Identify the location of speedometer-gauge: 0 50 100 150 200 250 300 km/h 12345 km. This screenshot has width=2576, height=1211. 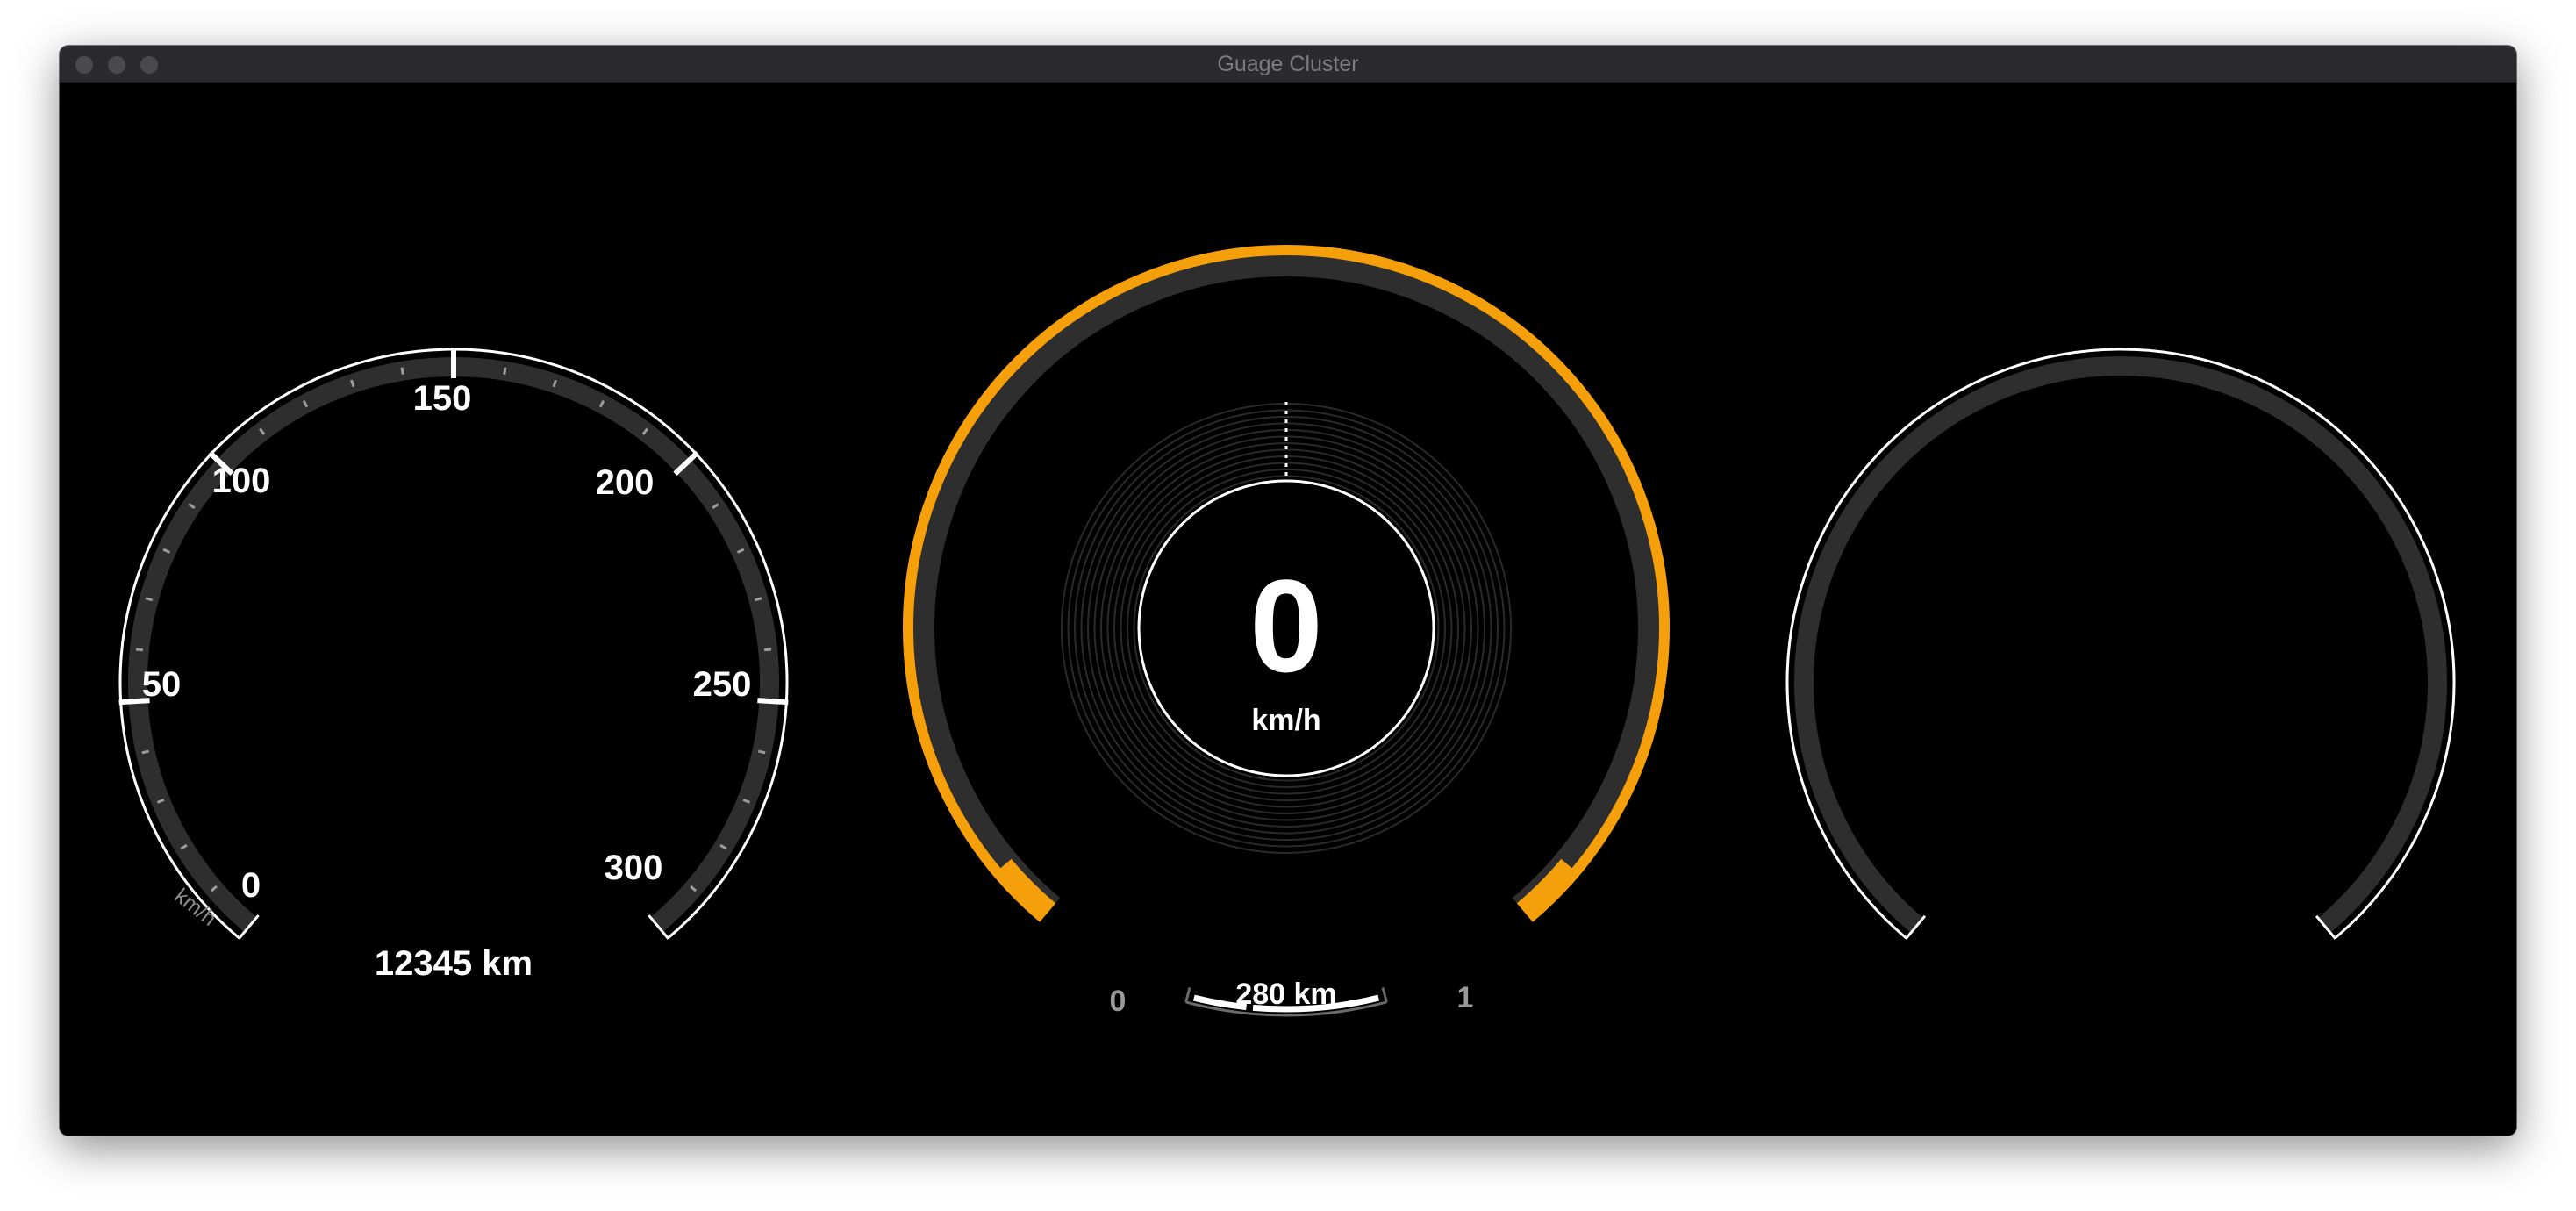
(453, 666).